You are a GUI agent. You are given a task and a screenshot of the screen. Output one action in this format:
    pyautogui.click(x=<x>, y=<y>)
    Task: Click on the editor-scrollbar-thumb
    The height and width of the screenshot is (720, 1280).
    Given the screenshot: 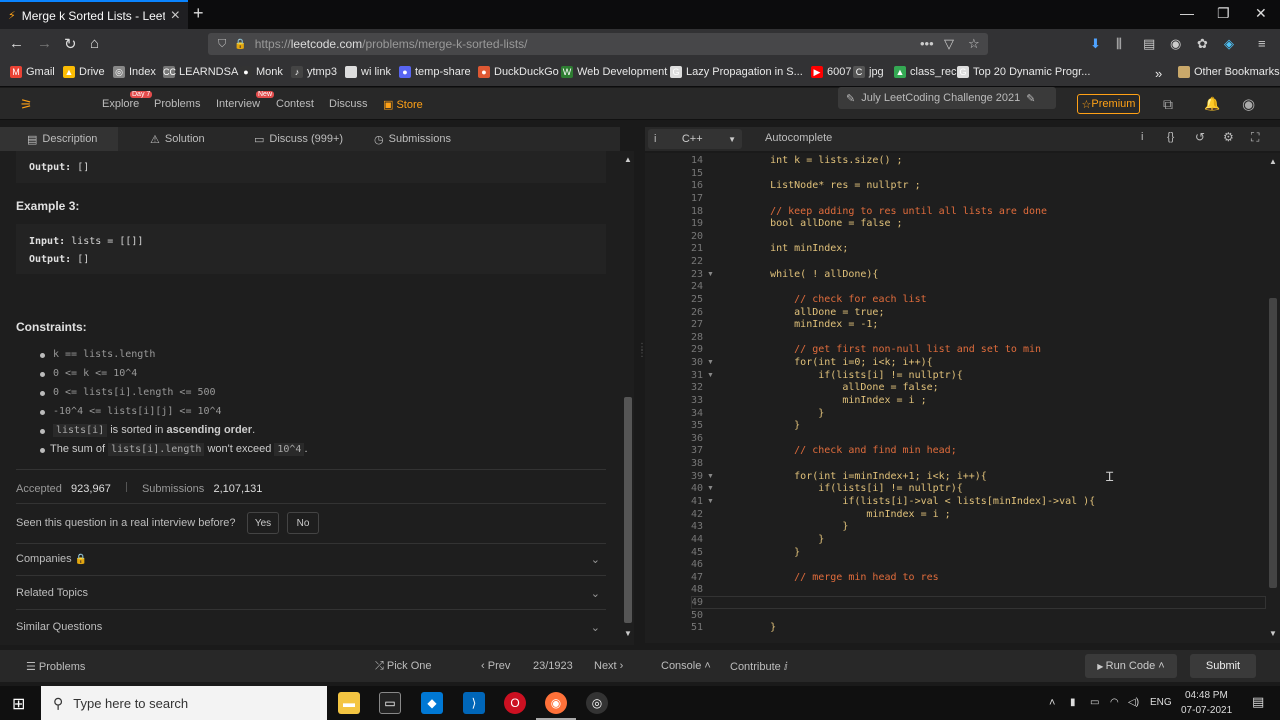 What is the action you would take?
    pyautogui.click(x=1273, y=443)
    